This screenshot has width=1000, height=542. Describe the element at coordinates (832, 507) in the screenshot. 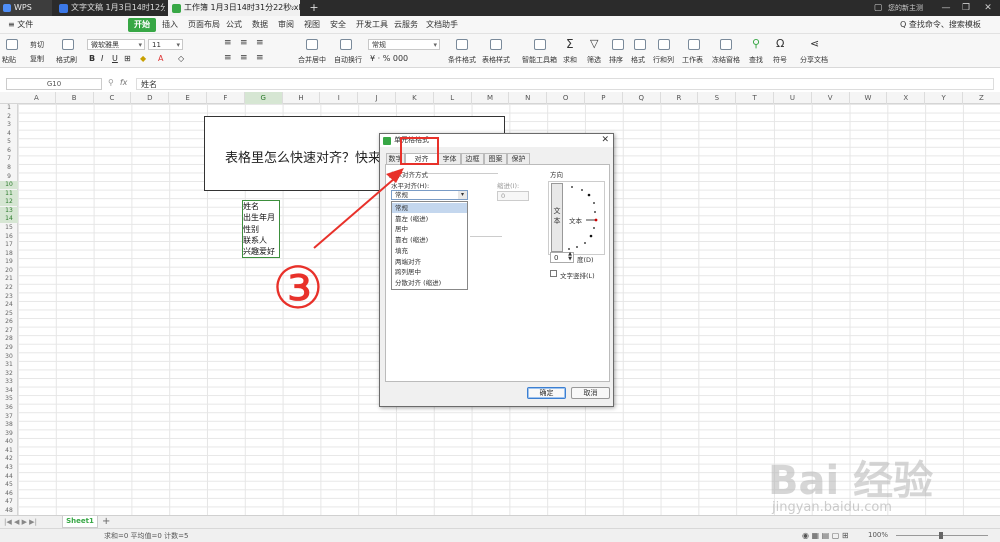

I see `baidu-watermark-url: jingyan.baidu.com` at that location.